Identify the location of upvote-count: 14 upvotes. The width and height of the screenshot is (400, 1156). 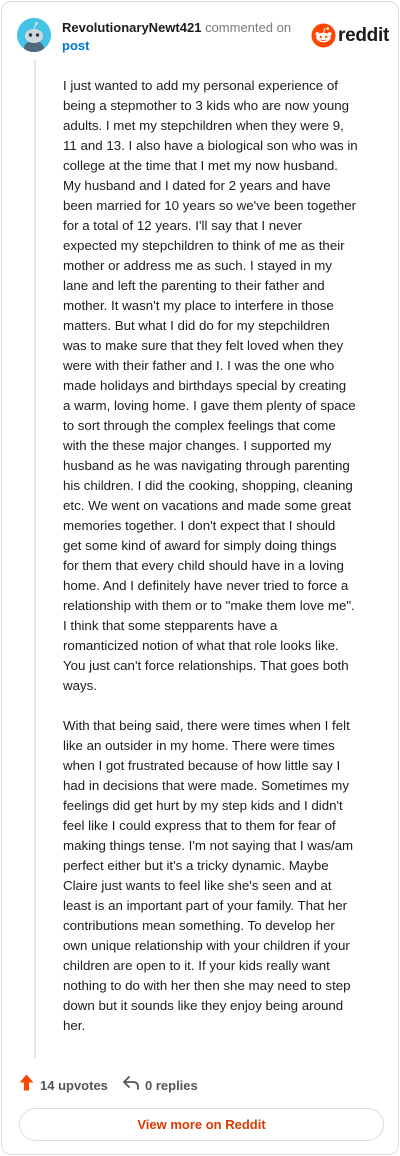
(74, 1085).